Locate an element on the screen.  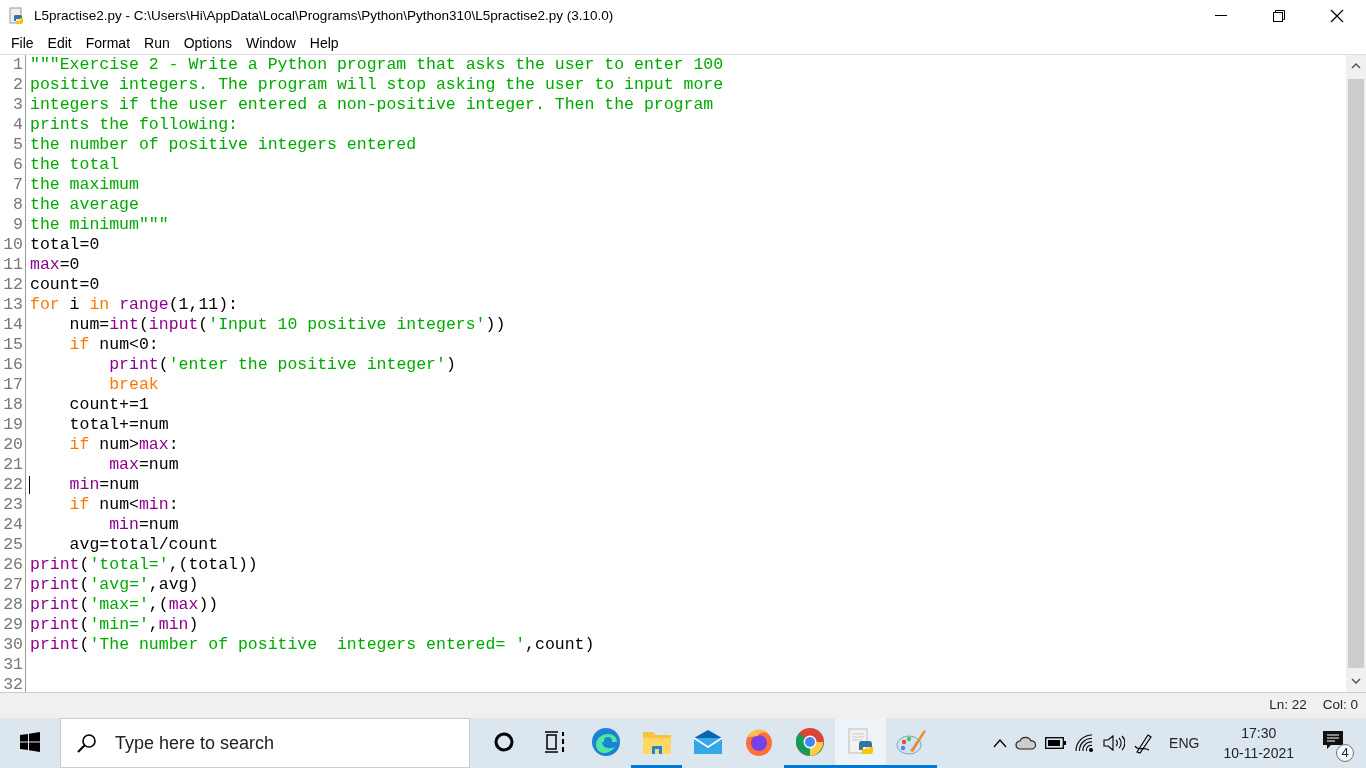
code-line: if num<min: is located at coordinates (124, 505).